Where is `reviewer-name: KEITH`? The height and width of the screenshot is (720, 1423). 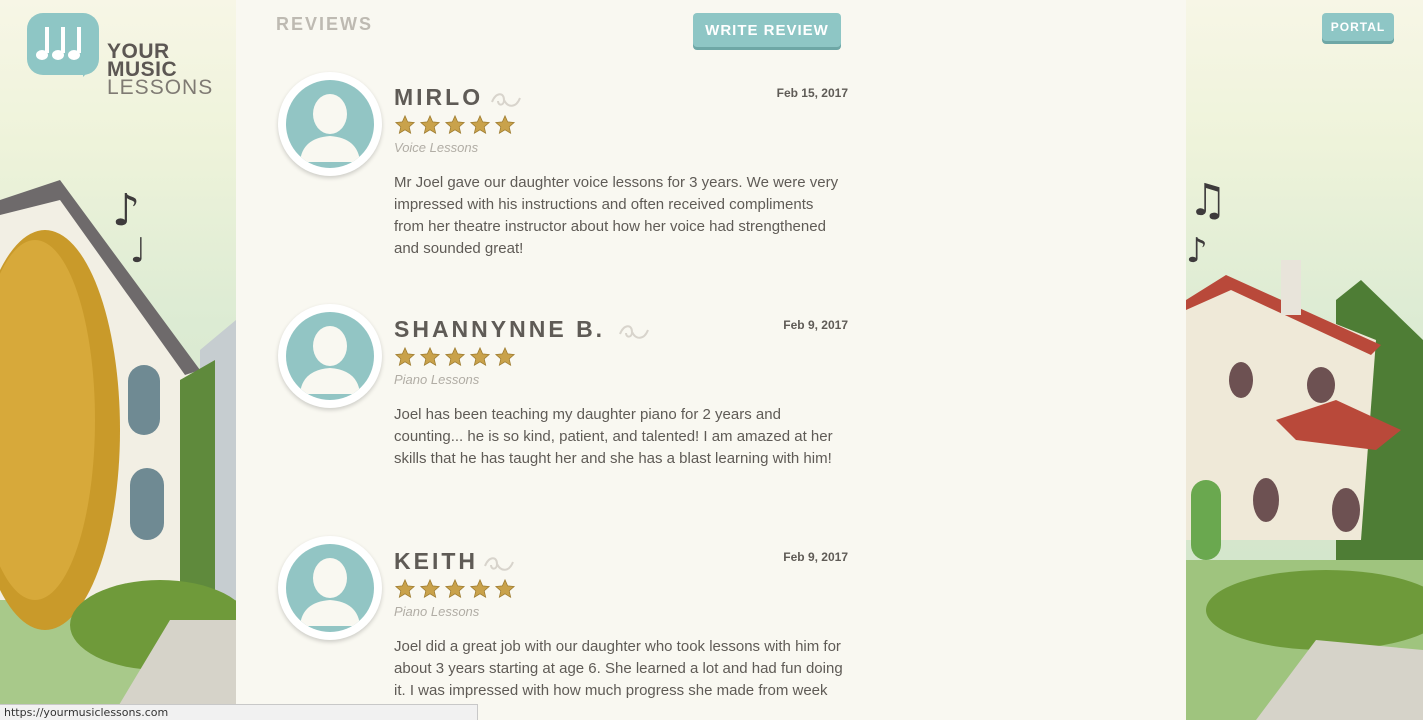
reviewer-name: KEITH is located at coordinates (436, 561).